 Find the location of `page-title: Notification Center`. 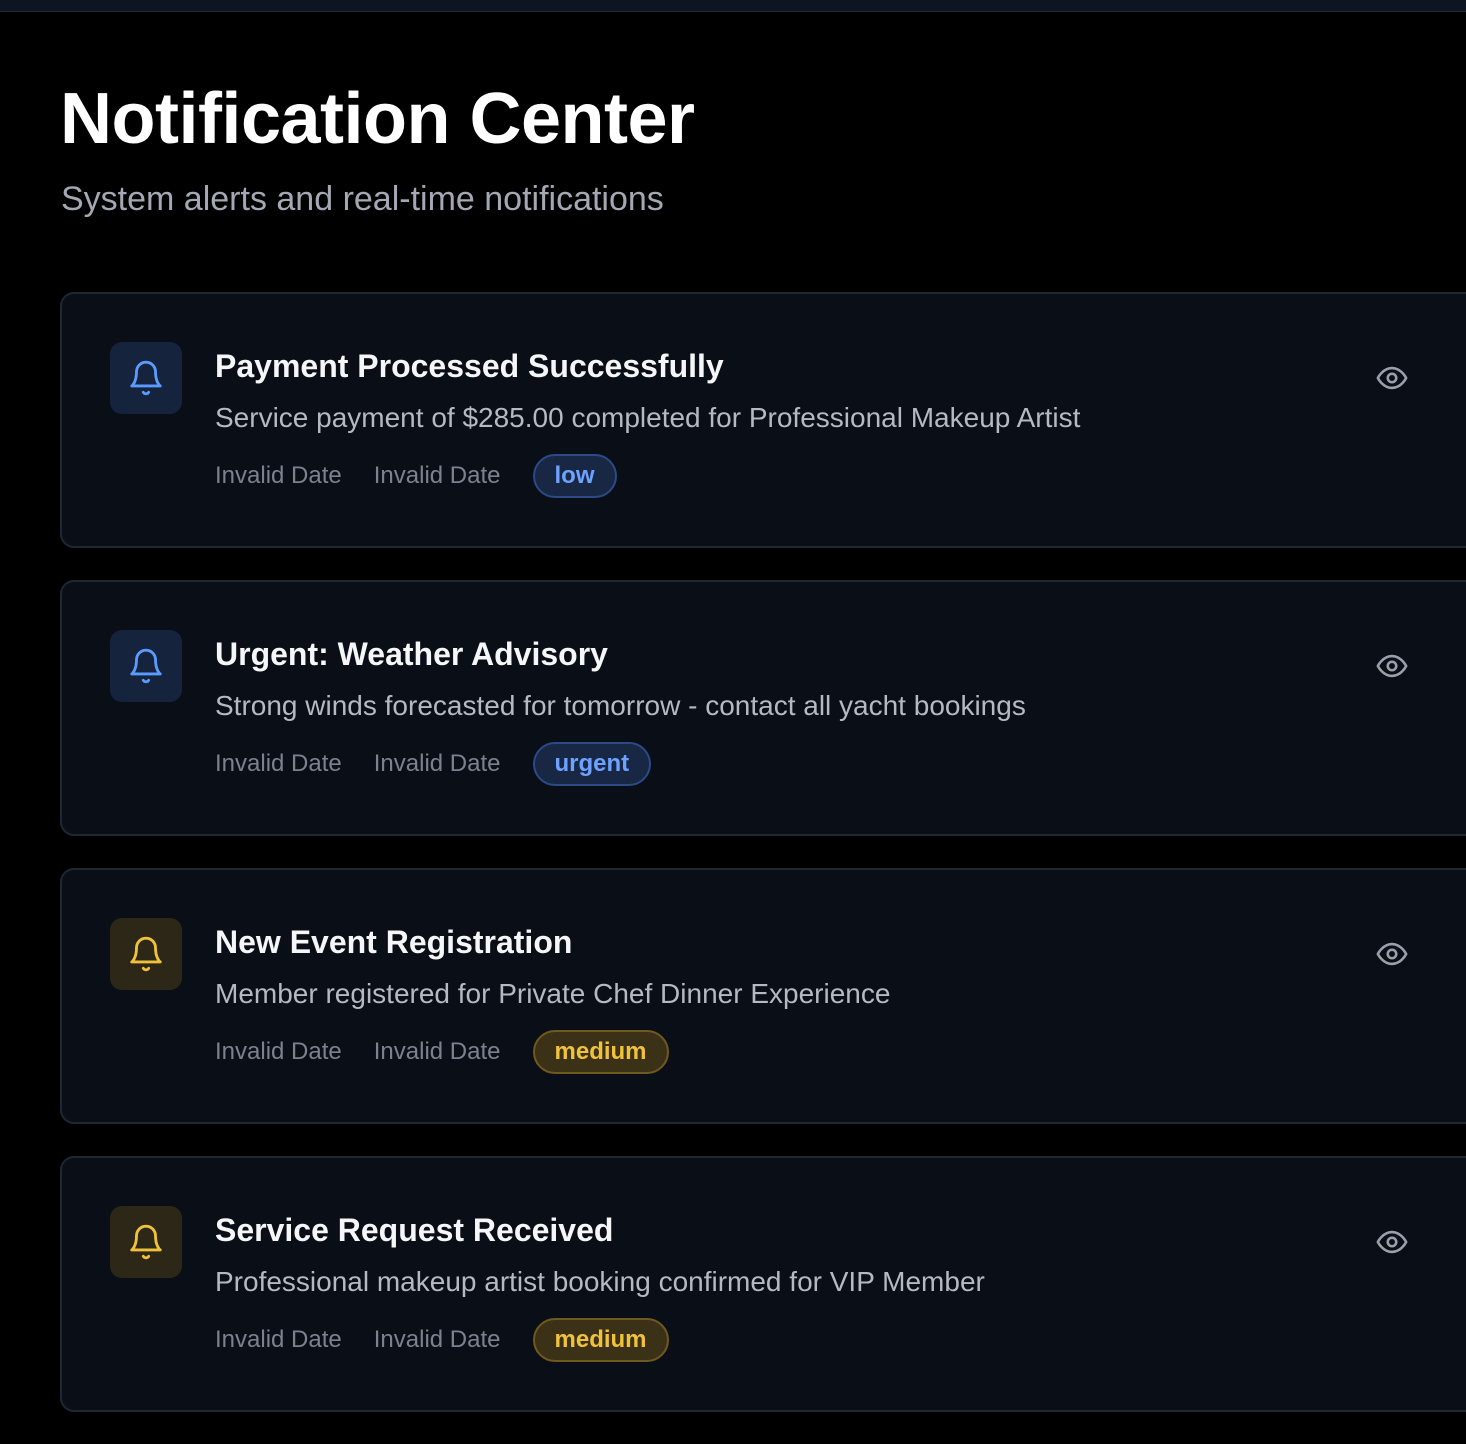

page-title: Notification Center is located at coordinates (377, 119).